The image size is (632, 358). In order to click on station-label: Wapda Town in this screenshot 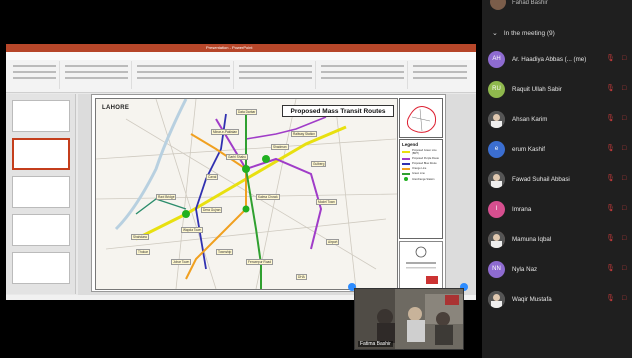, I will do `click(192, 230)`.